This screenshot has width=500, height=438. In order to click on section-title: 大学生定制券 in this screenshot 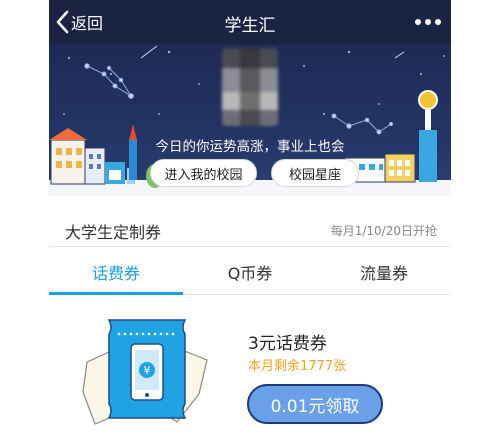, I will do `click(113, 232)`.